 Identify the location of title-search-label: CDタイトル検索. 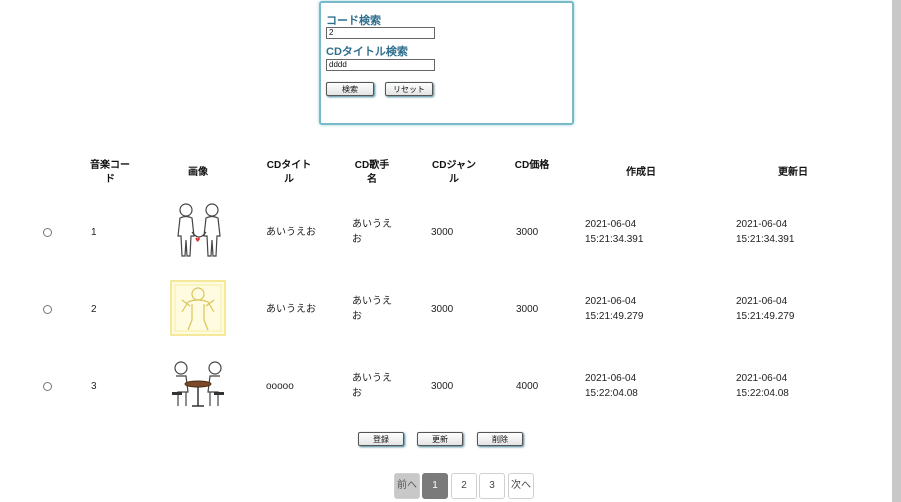
(367, 52).